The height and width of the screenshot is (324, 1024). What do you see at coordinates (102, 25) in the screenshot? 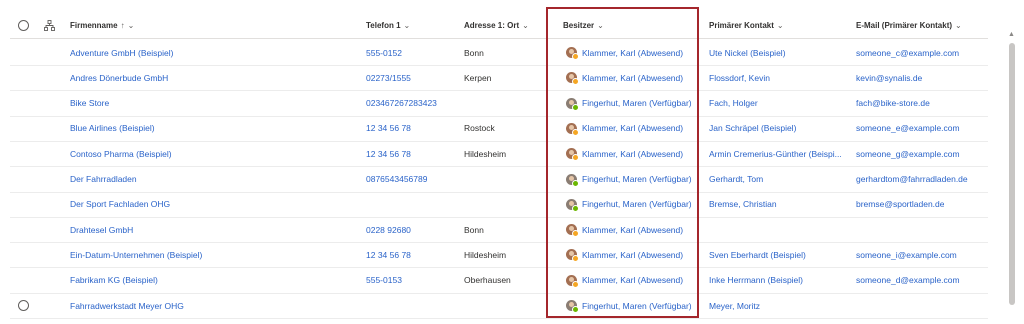
I see `column-header-company: Firmenname ↑ ⌄` at bounding box center [102, 25].